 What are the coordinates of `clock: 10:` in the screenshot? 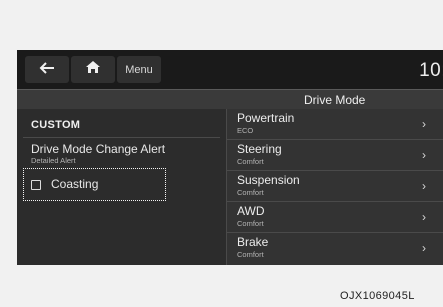 It's located at (431, 70).